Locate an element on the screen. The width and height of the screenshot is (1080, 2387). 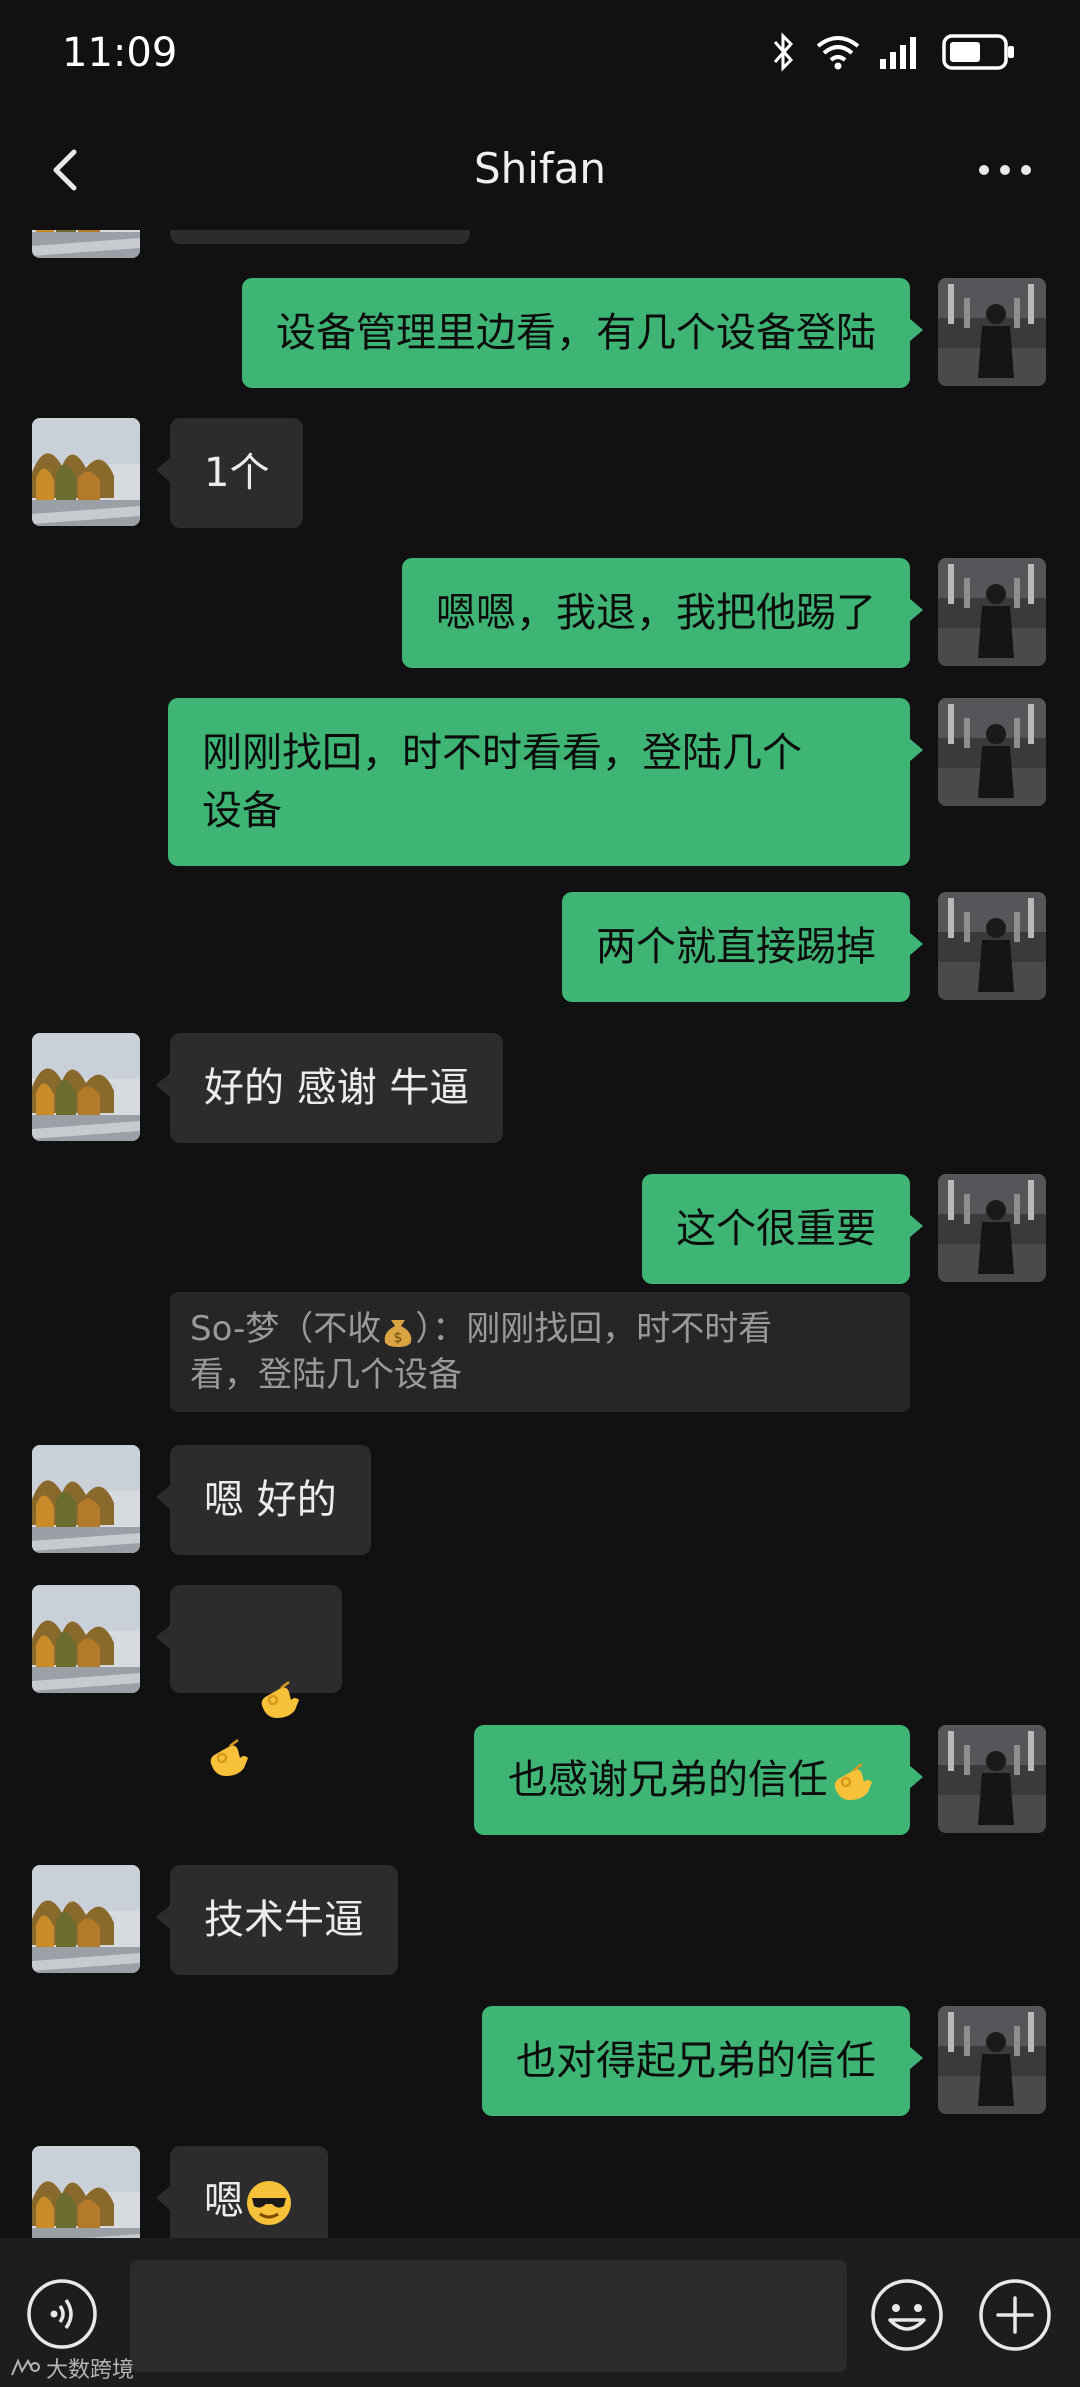
message-bubble-received: 技术牛逼 is located at coordinates (284, 1920).